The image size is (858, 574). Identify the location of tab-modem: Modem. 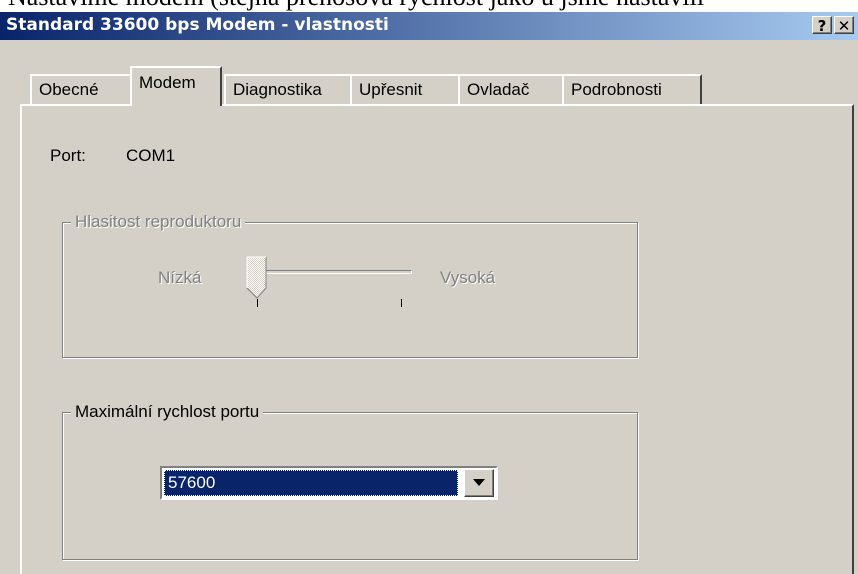
(176, 86).